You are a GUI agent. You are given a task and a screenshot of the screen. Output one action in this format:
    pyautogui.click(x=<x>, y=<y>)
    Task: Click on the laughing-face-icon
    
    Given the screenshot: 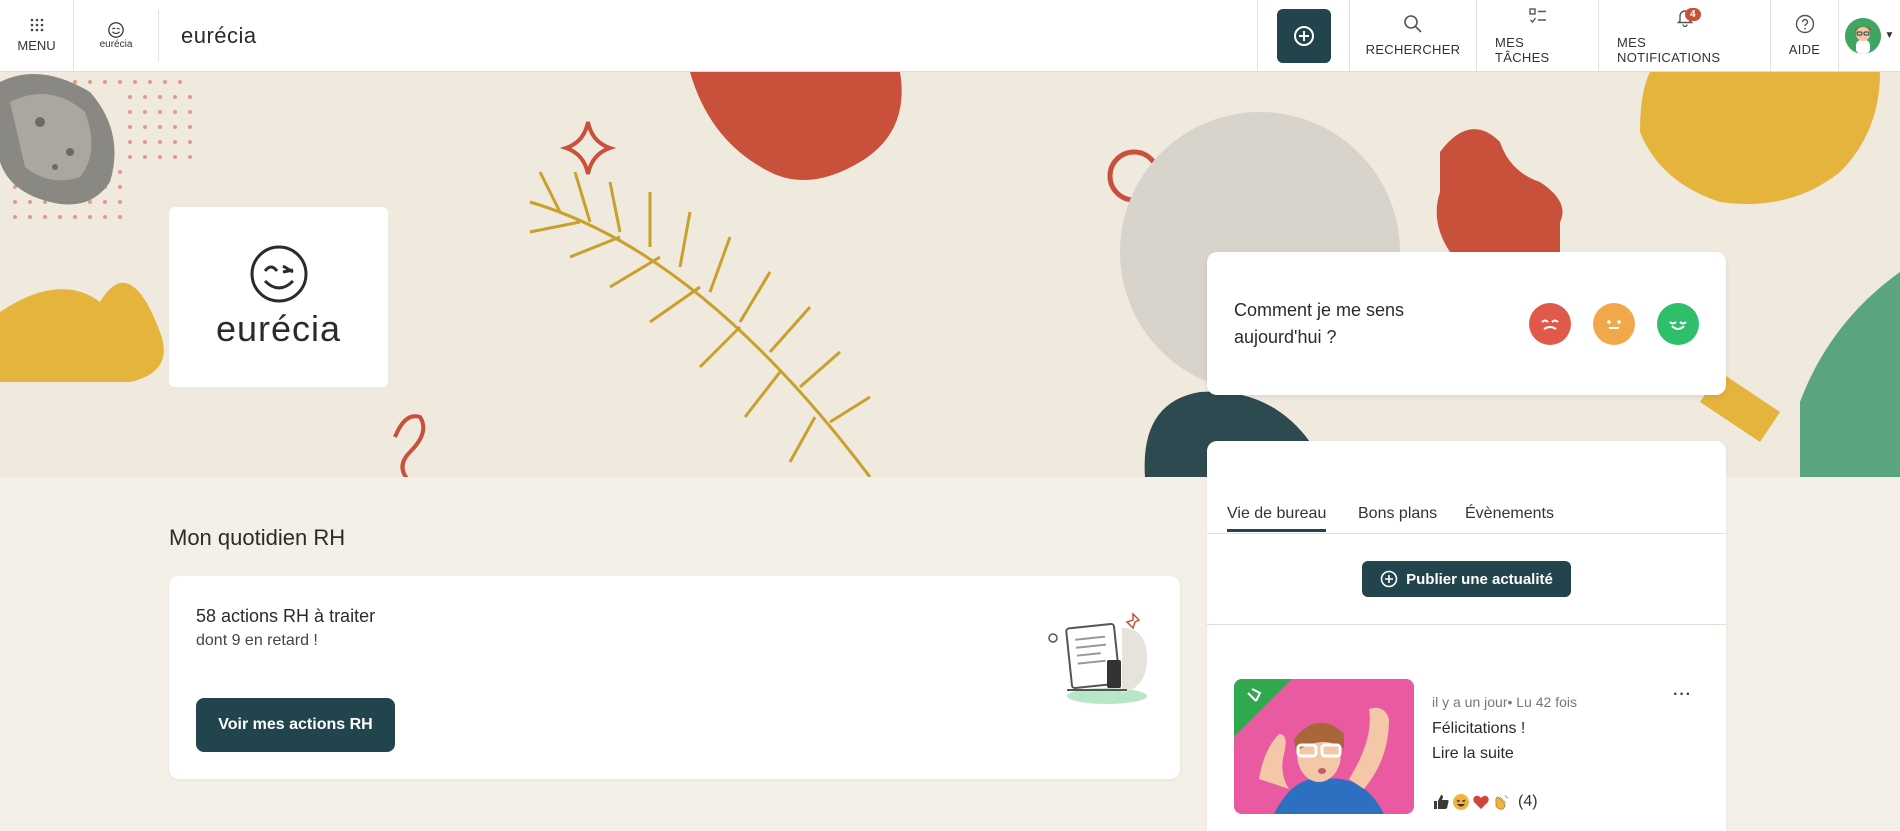 What is the action you would take?
    pyautogui.click(x=1461, y=802)
    